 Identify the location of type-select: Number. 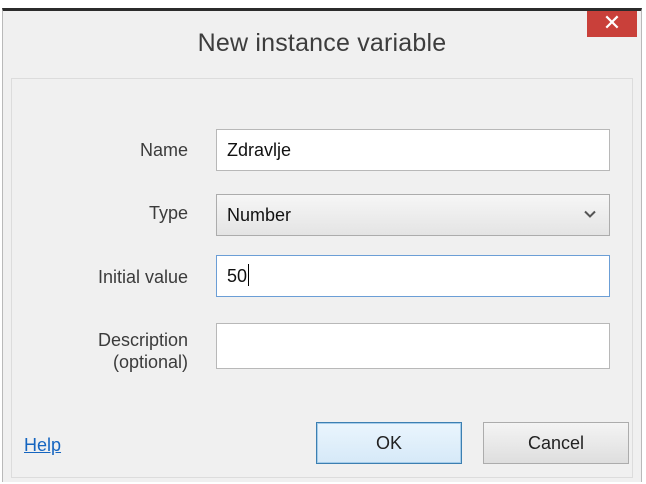
(413, 215).